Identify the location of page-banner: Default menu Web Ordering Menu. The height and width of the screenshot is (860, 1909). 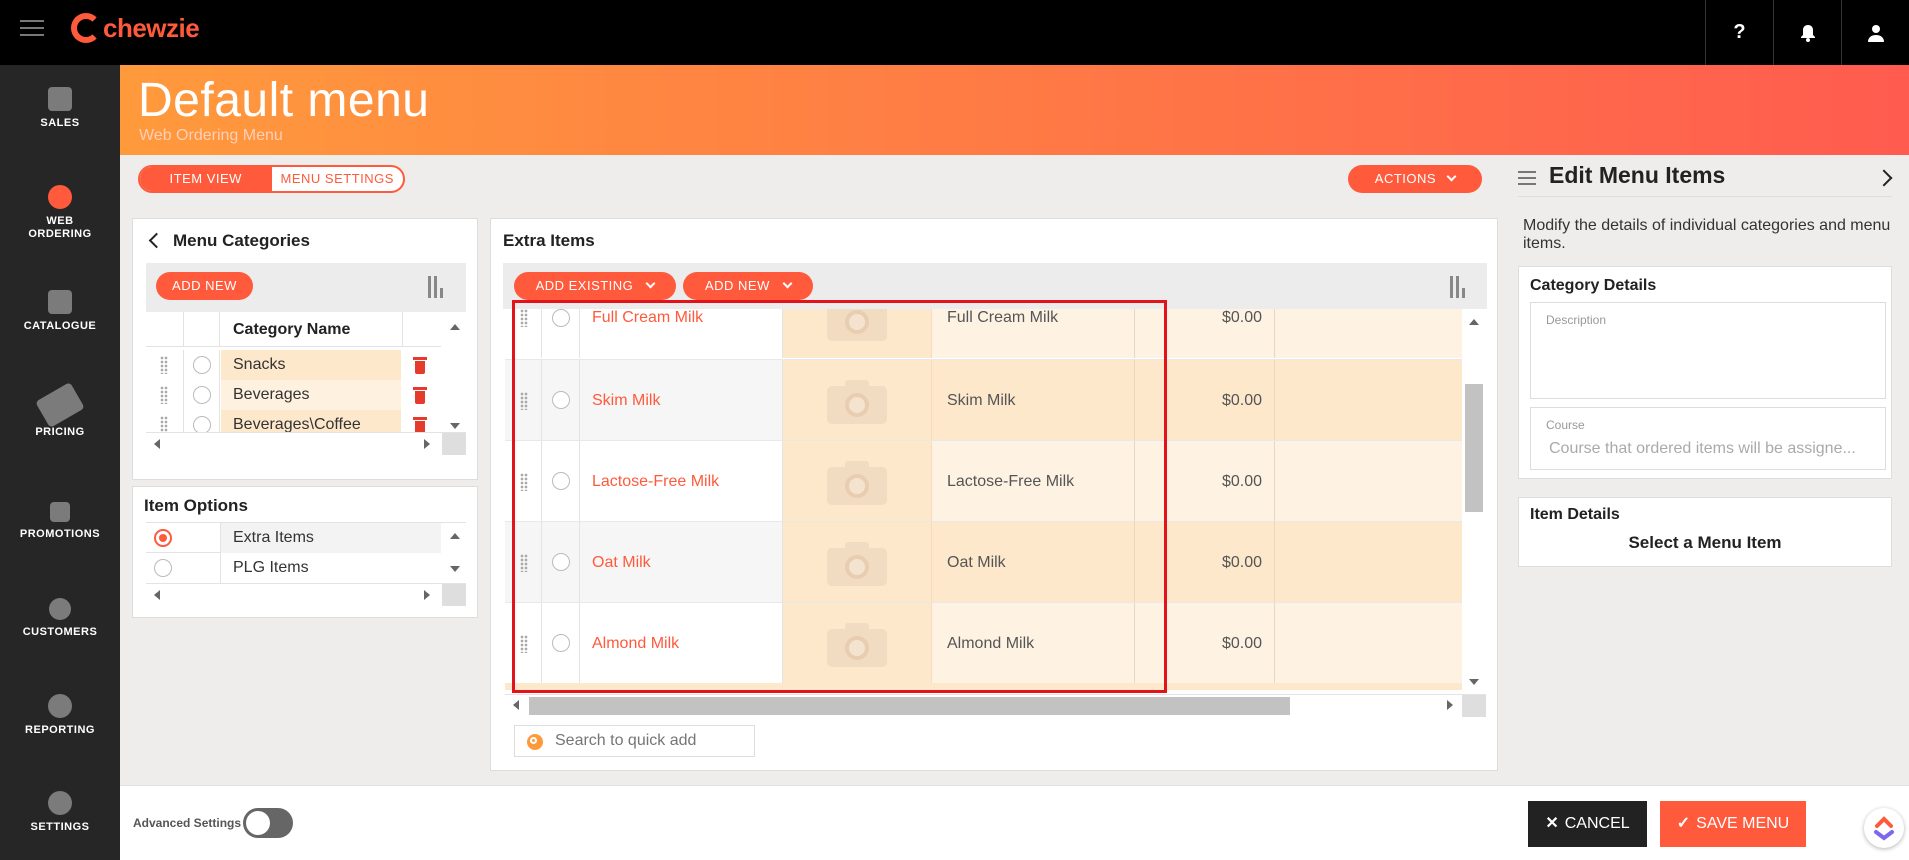
(1014, 110).